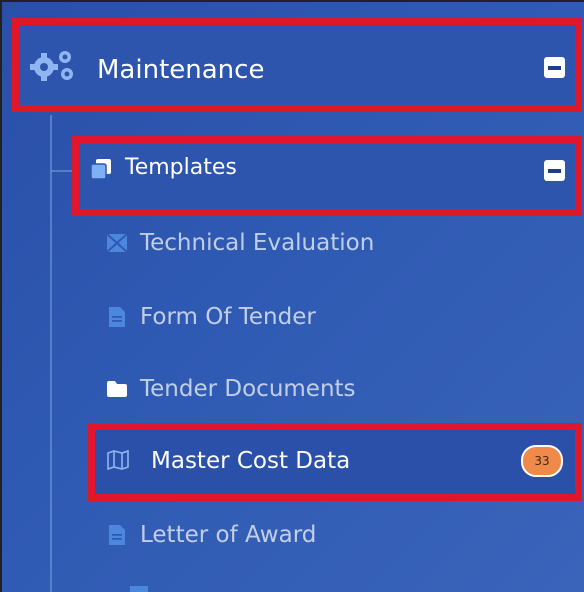 This screenshot has width=584, height=592. I want to click on menu-label-templates: Templates, so click(181, 167).